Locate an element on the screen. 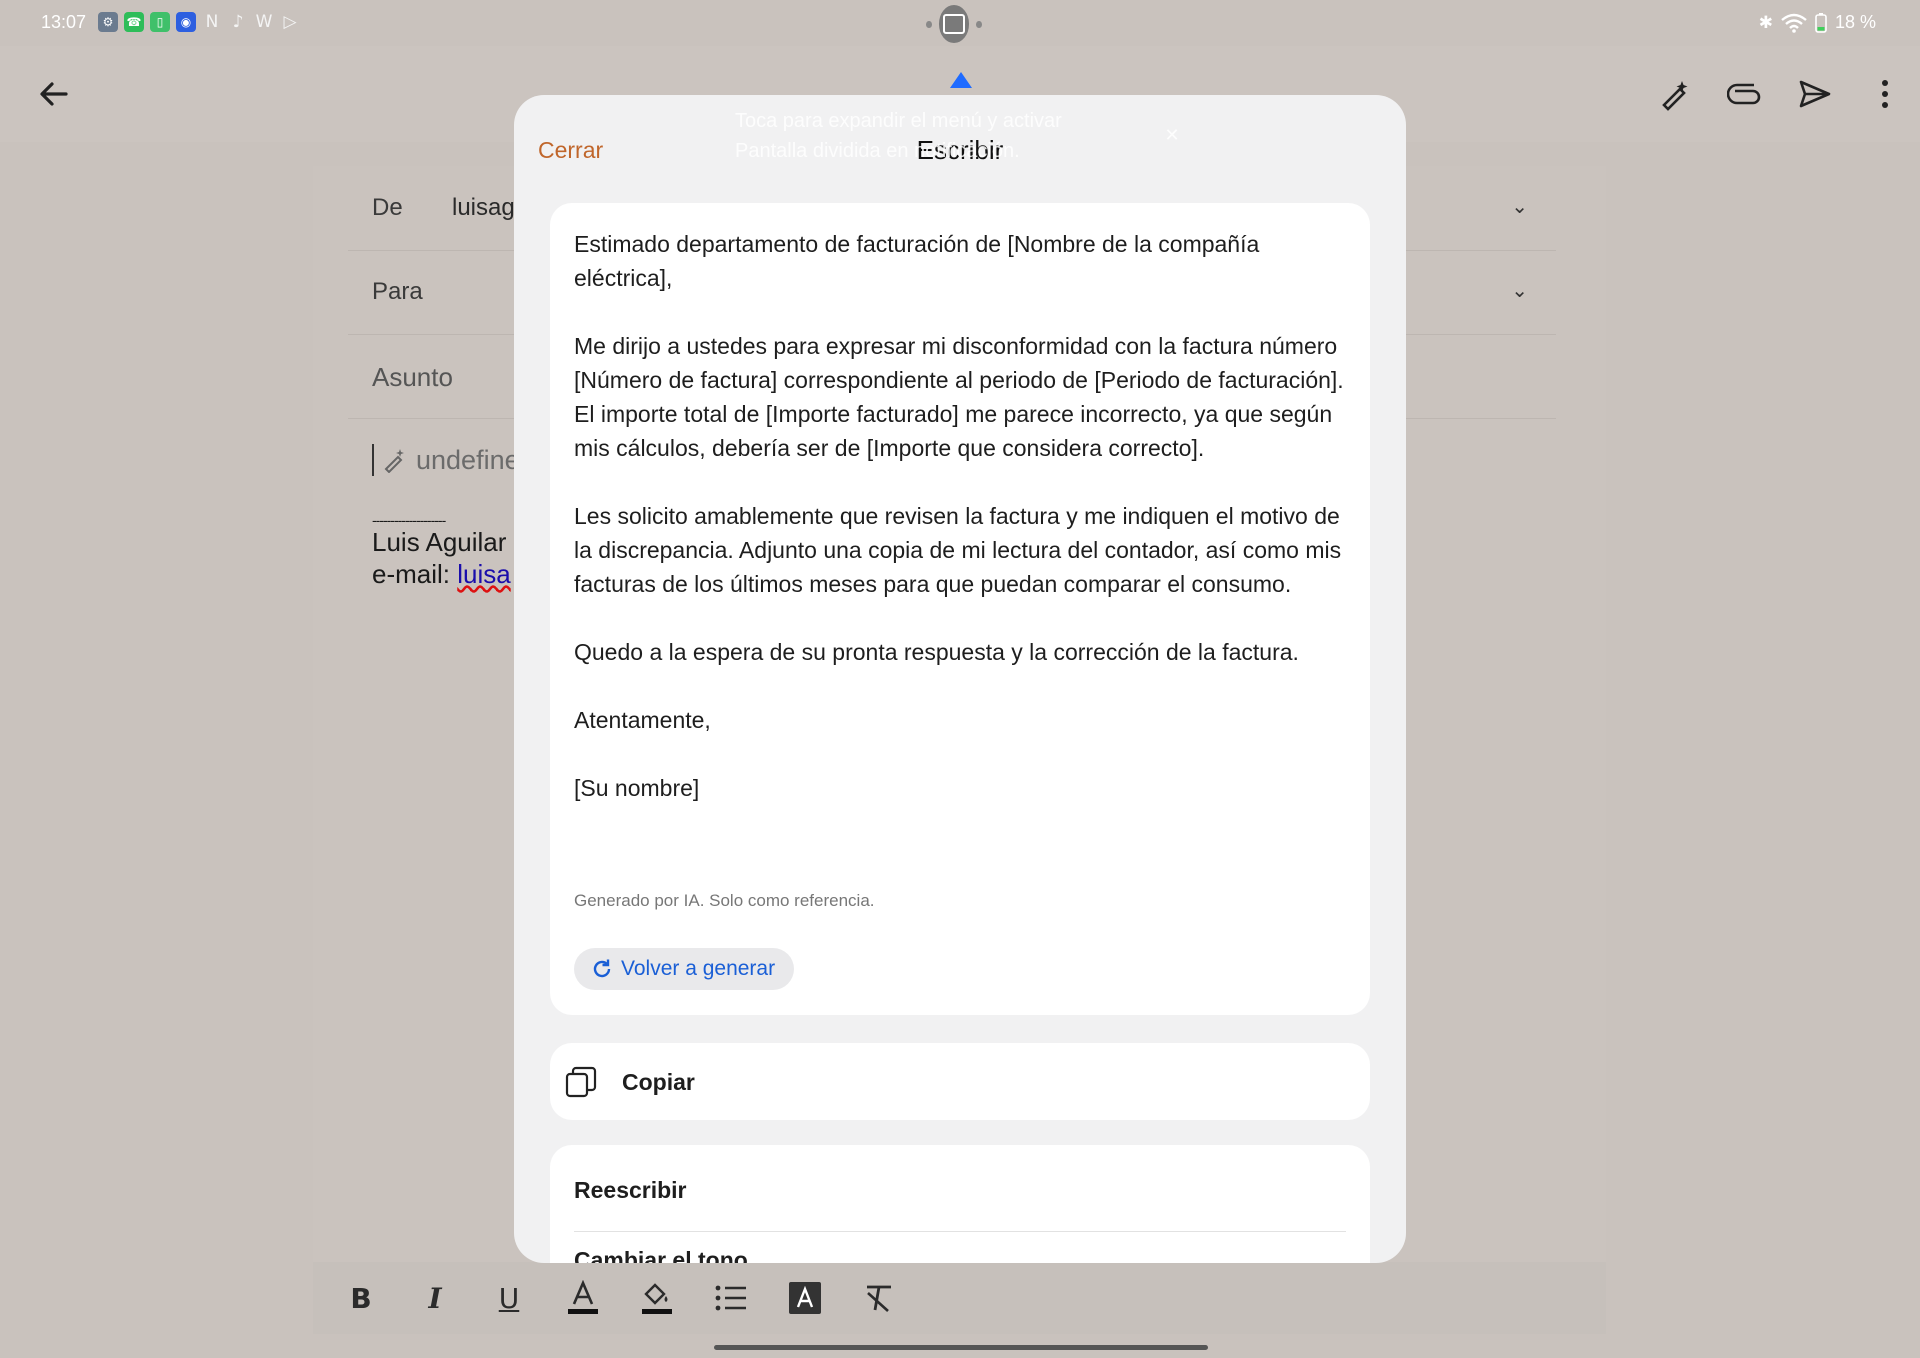 The image size is (1920, 1358). tooltip-line: Pantalla dividida en notificación. is located at coordinates (877, 151).